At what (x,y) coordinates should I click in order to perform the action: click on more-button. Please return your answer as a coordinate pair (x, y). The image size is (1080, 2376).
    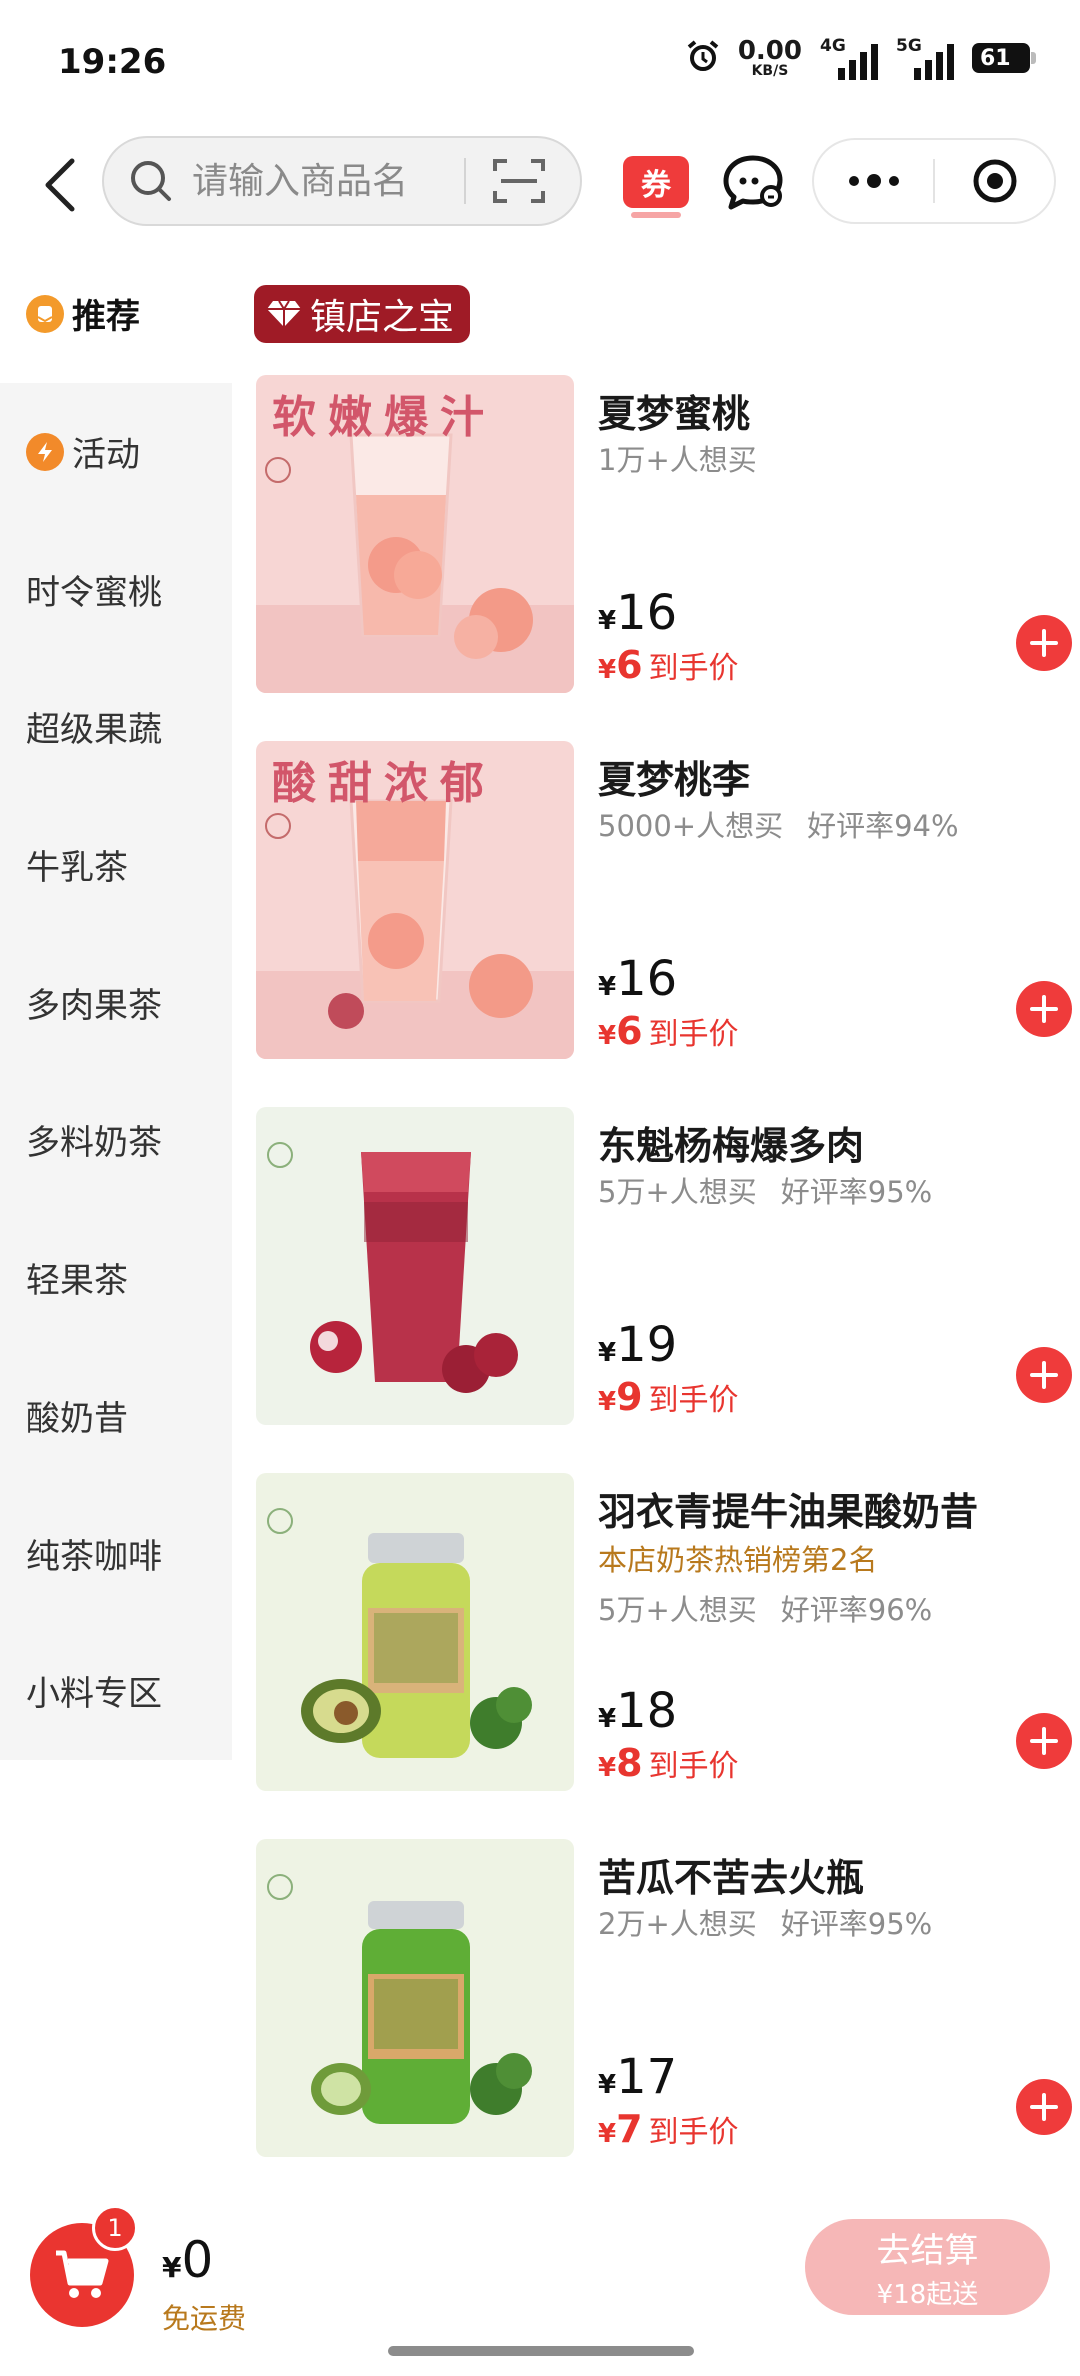
    Looking at the image, I should click on (873, 181).